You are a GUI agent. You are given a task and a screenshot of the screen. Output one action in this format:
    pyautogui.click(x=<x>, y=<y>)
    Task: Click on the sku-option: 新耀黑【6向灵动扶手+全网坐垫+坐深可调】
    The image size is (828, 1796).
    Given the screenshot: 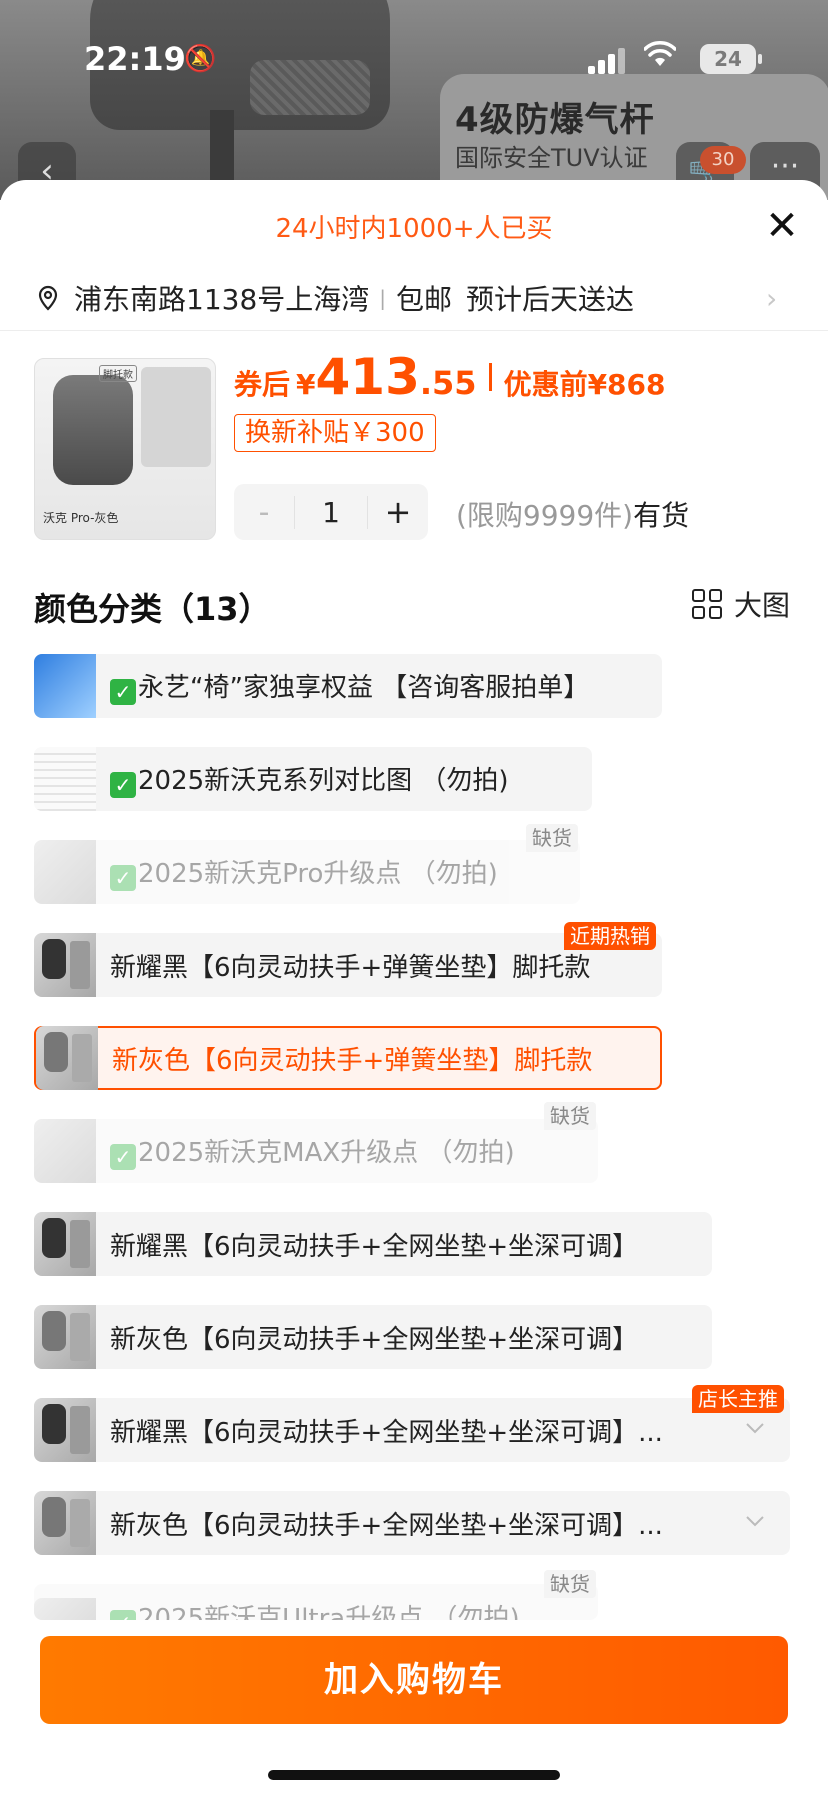 What is the action you would take?
    pyautogui.click(x=373, y=1244)
    